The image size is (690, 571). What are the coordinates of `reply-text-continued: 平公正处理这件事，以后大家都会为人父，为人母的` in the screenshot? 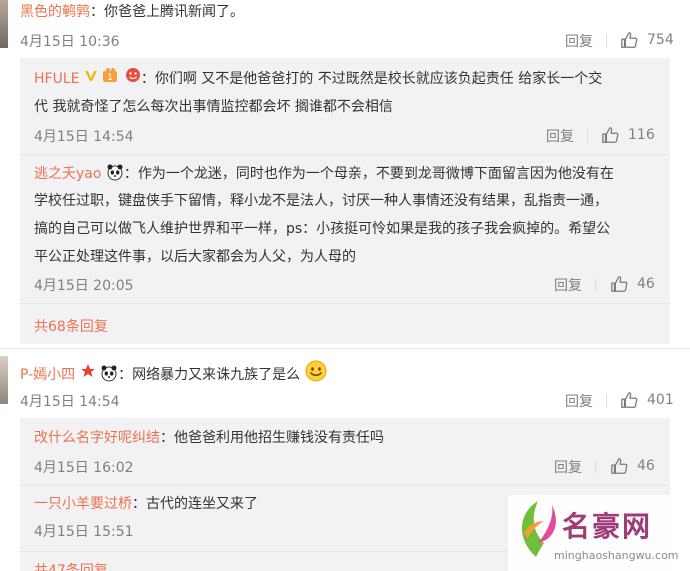 It's located at (195, 257).